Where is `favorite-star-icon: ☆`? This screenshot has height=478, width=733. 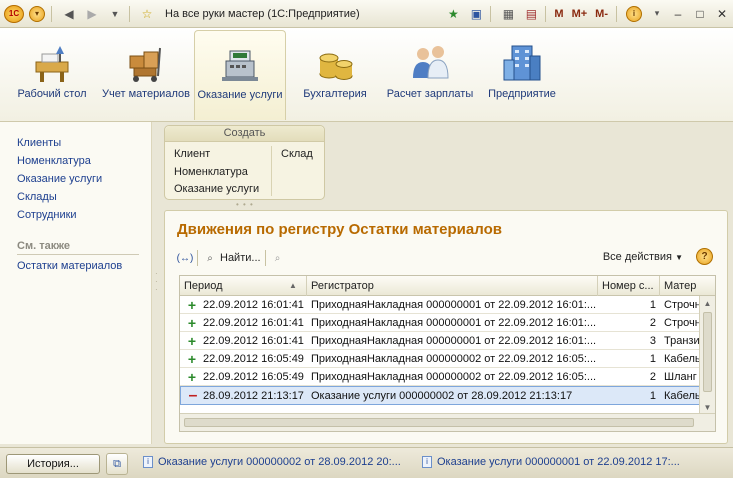
favorite-star-icon: ☆ is located at coordinates (147, 14).